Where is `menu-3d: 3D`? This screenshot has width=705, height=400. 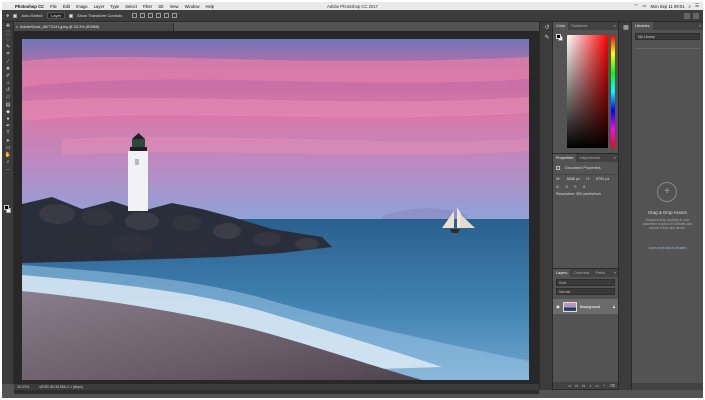
menu-3d: 3D is located at coordinates (160, 6).